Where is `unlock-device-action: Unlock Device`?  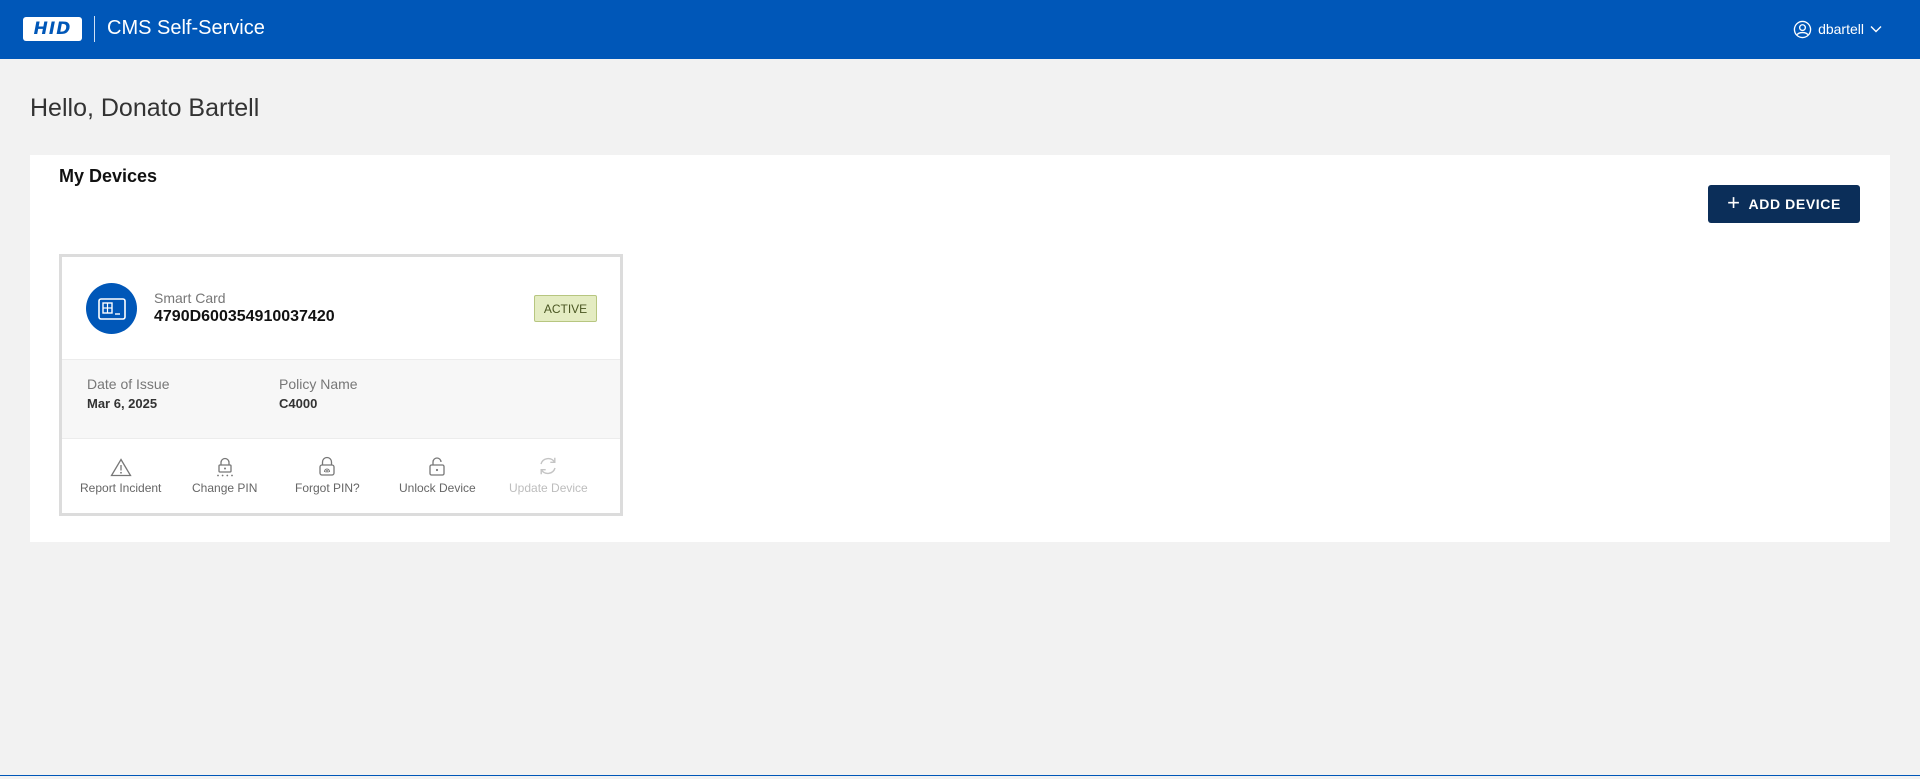
unlock-device-action: Unlock Device is located at coordinates (437, 475).